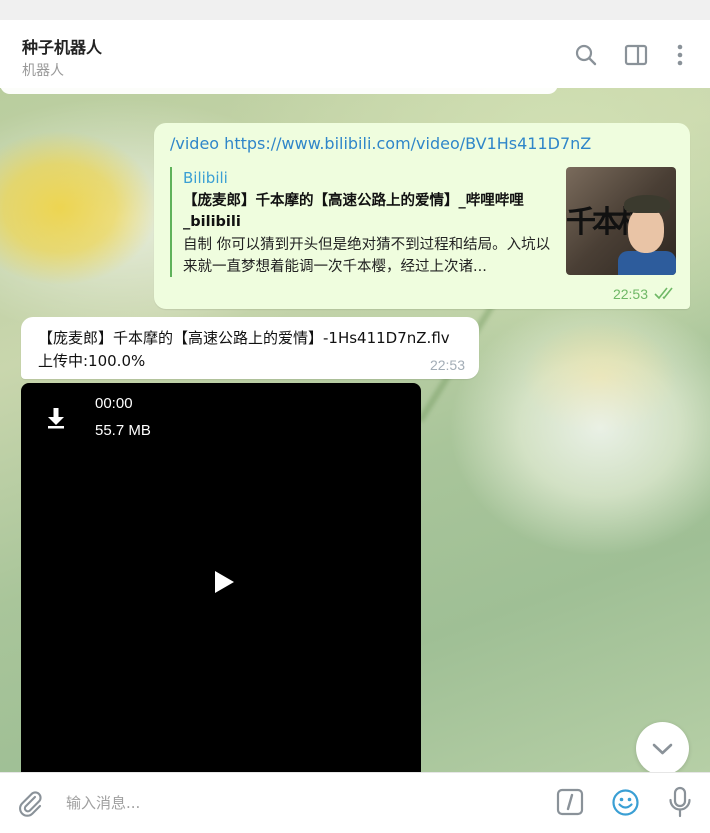 Image resolution: width=710 pixels, height=833 pixels. What do you see at coordinates (353, 211) in the screenshot?
I see `preview-title: 【庞麦郎】千本摩的【高速公路上的爱情】_哔哩哔哩_bilibili` at bounding box center [353, 211].